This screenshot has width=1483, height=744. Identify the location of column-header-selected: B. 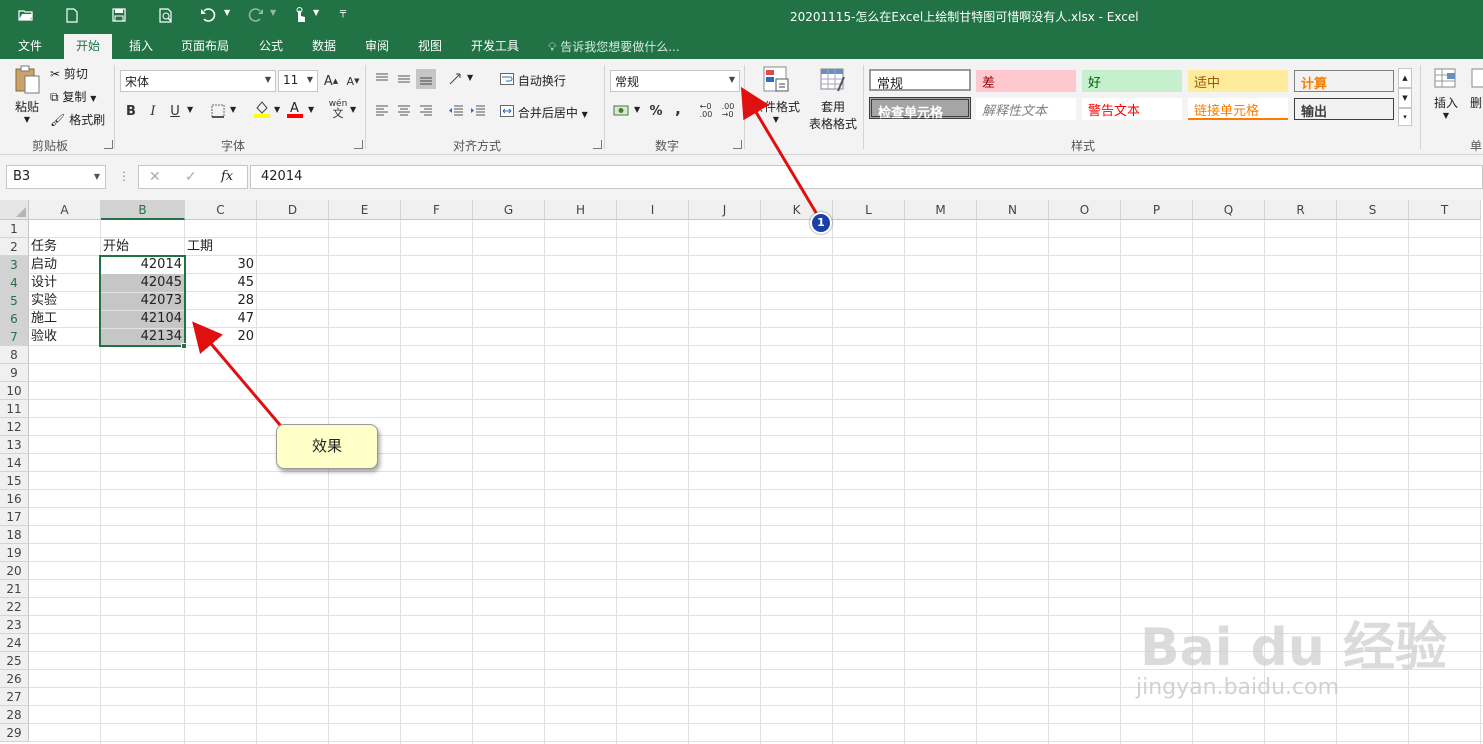
(143, 210).